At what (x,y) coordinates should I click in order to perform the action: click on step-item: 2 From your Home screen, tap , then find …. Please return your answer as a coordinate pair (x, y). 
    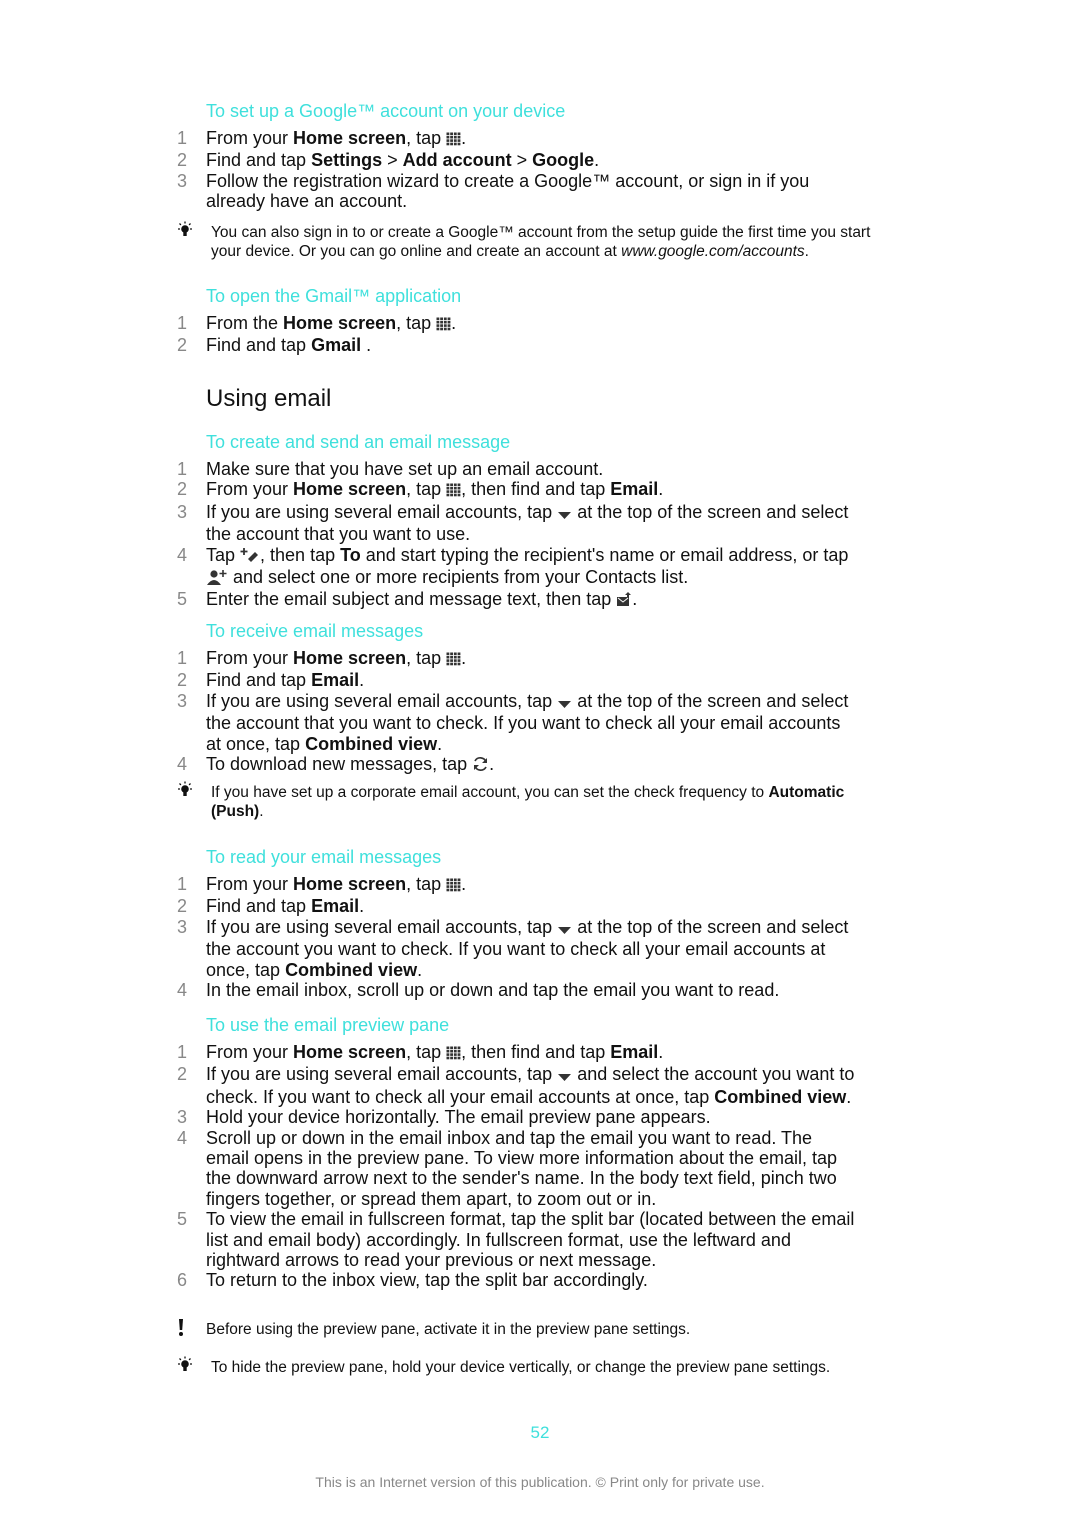
    Looking at the image, I should click on (428, 490).